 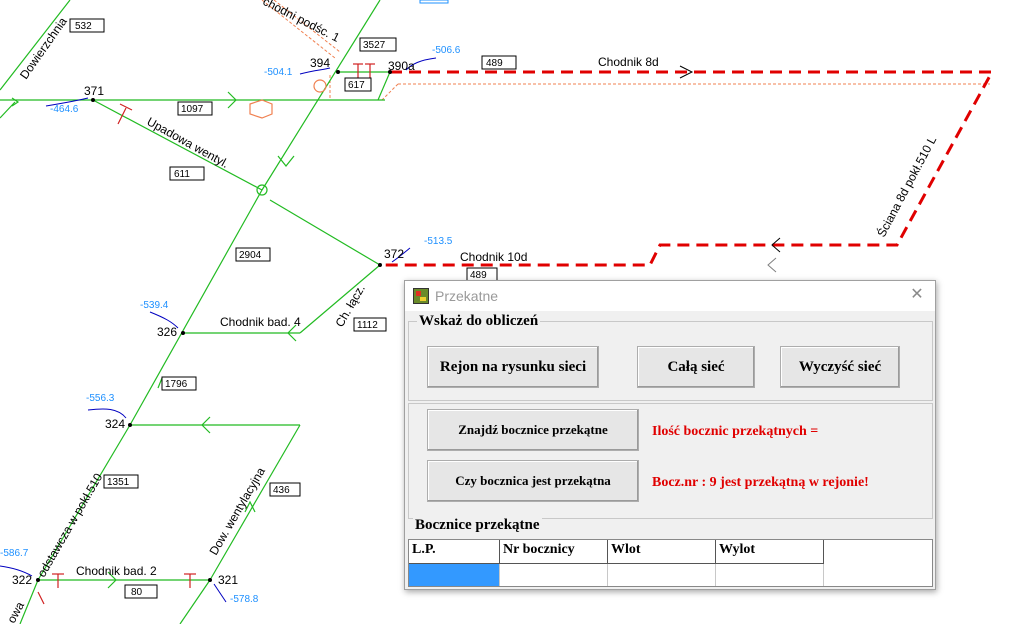 What do you see at coordinates (100, 398) in the screenshot?
I see `pressure-label: -556.3` at bounding box center [100, 398].